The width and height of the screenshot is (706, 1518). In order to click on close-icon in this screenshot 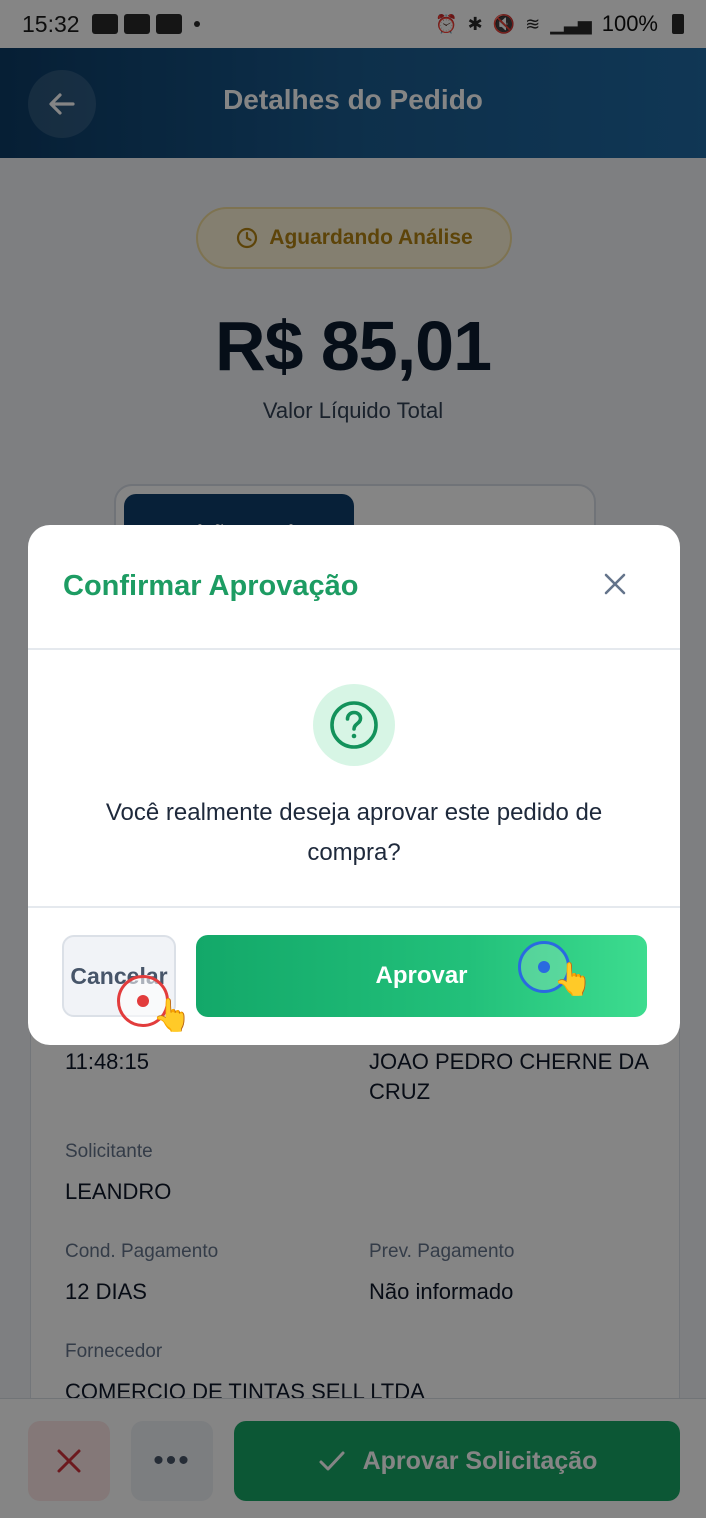, I will do `click(615, 584)`.